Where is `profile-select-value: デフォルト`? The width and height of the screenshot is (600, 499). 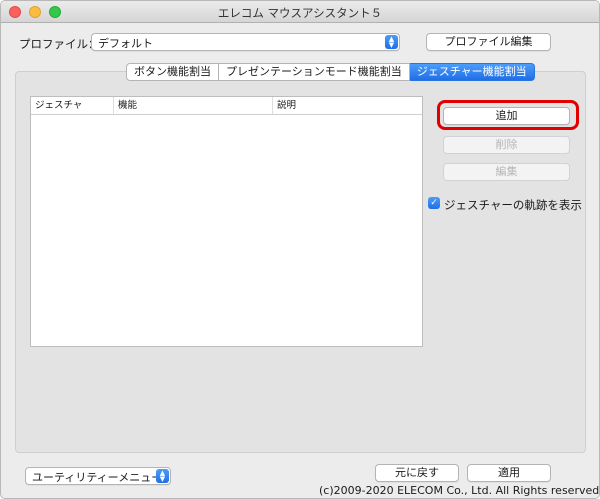
profile-select-value: デフォルト is located at coordinates (125, 43).